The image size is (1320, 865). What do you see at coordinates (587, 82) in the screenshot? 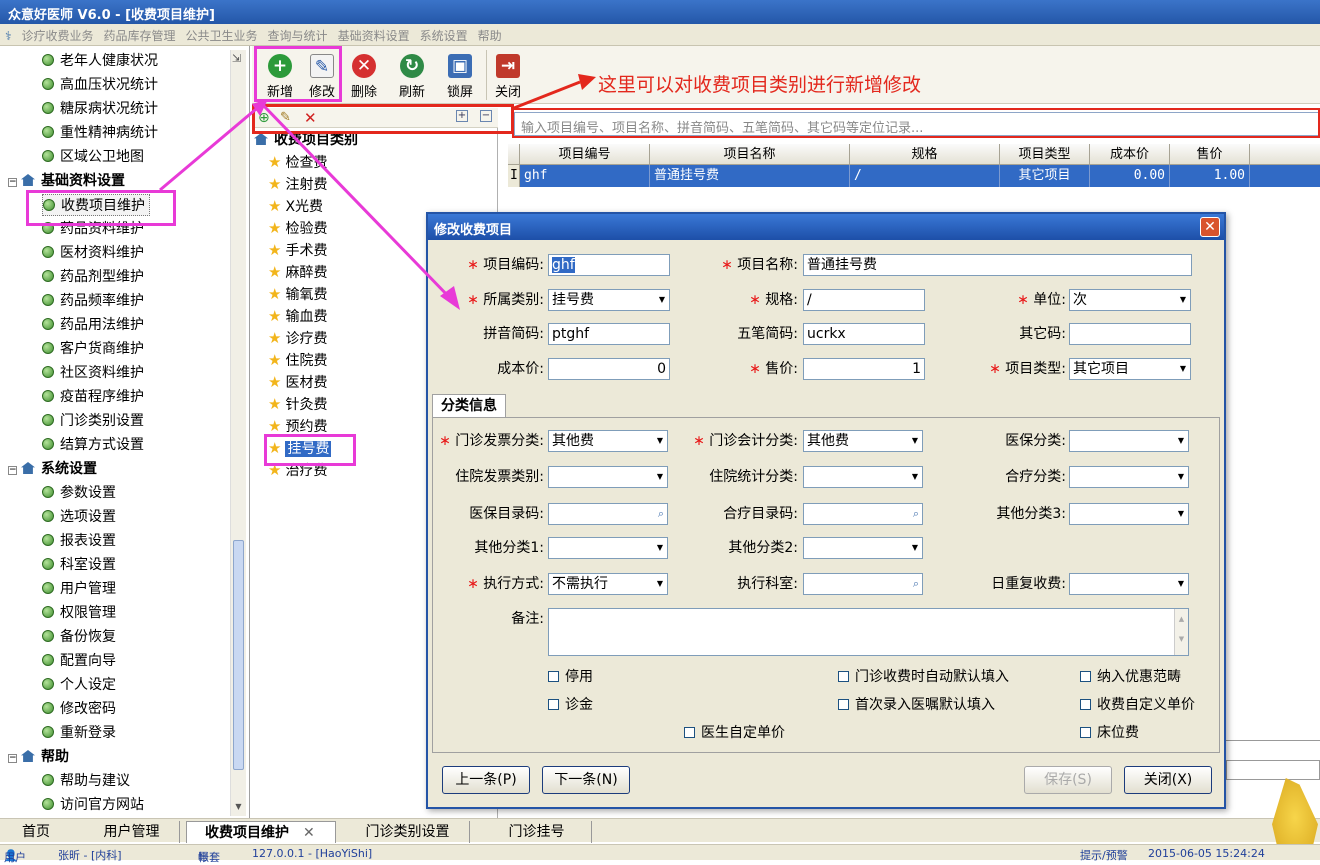
I see `arrow-head-icon` at bounding box center [587, 82].